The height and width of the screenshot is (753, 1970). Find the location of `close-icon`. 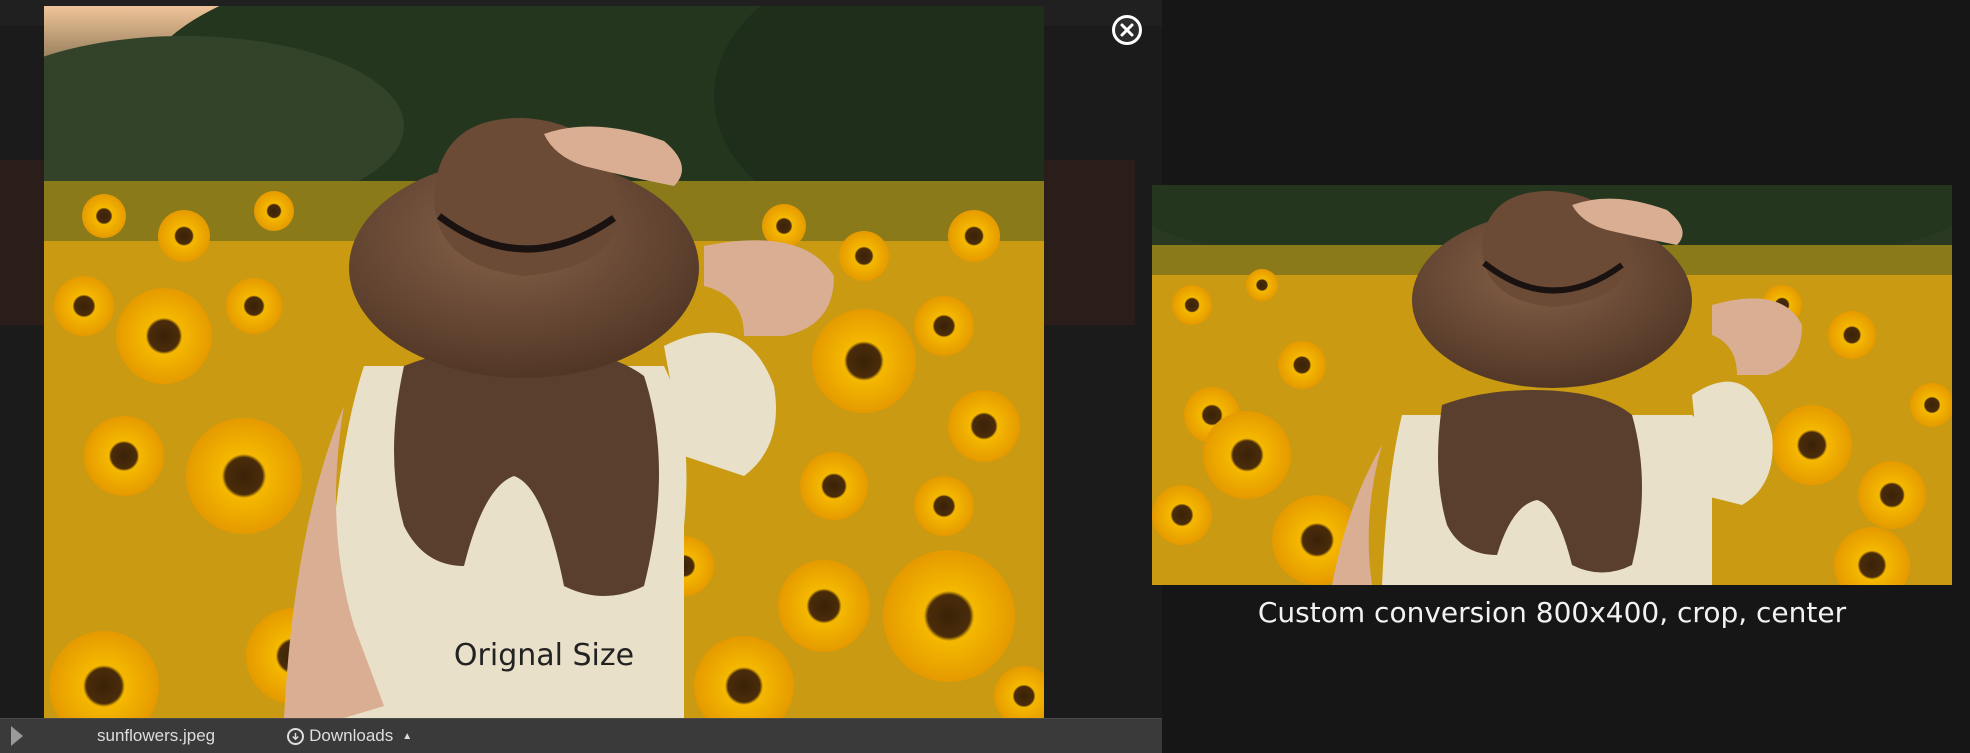

close-icon is located at coordinates (1127, 30).